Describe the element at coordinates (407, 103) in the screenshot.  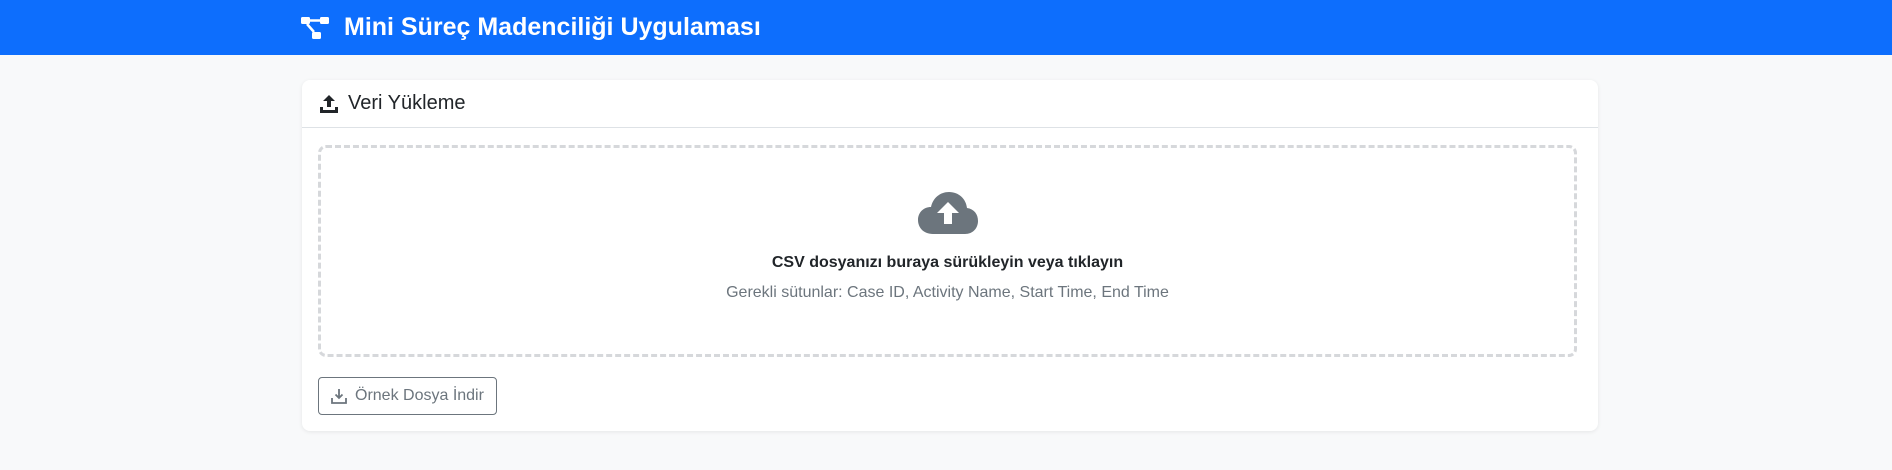
I see `card-title: Veri Yükleme` at that location.